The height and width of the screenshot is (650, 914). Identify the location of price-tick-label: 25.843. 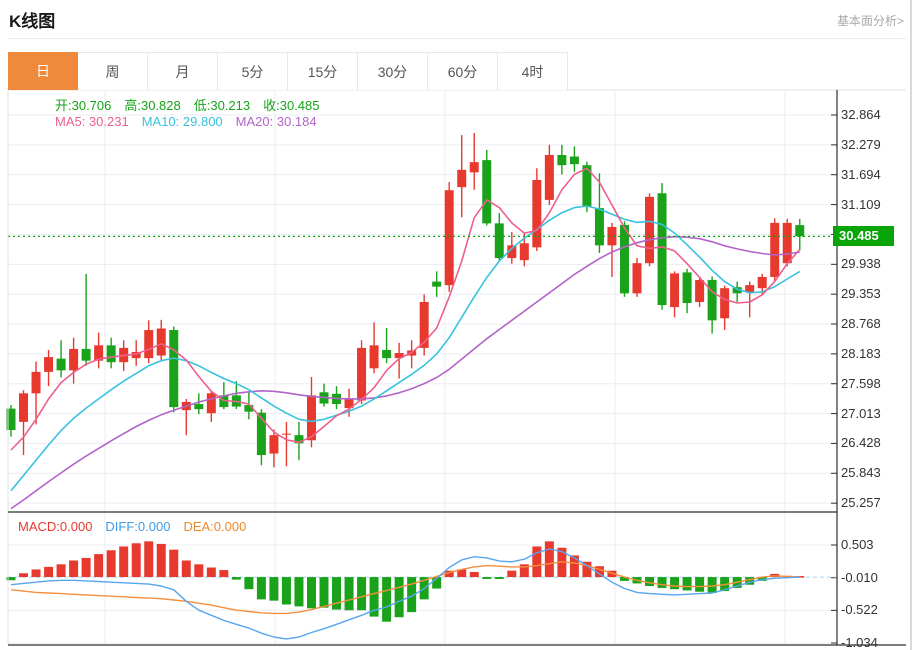
(861, 473).